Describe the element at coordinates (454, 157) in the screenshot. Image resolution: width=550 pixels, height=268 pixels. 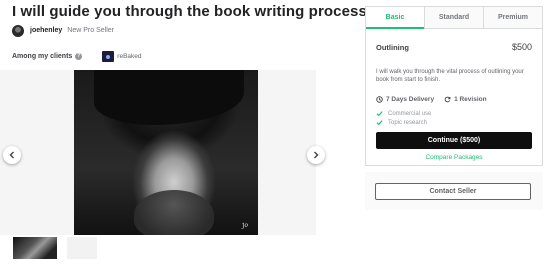
I see `compare-packages-link: Compare Packages` at that location.